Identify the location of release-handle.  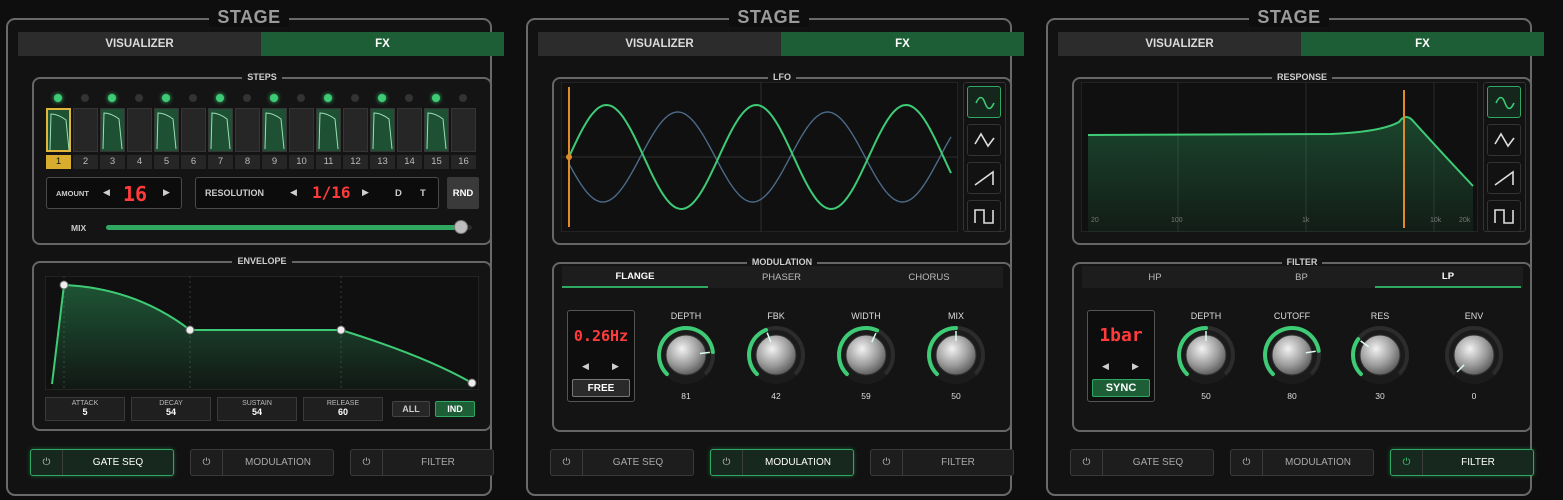
(472, 383).